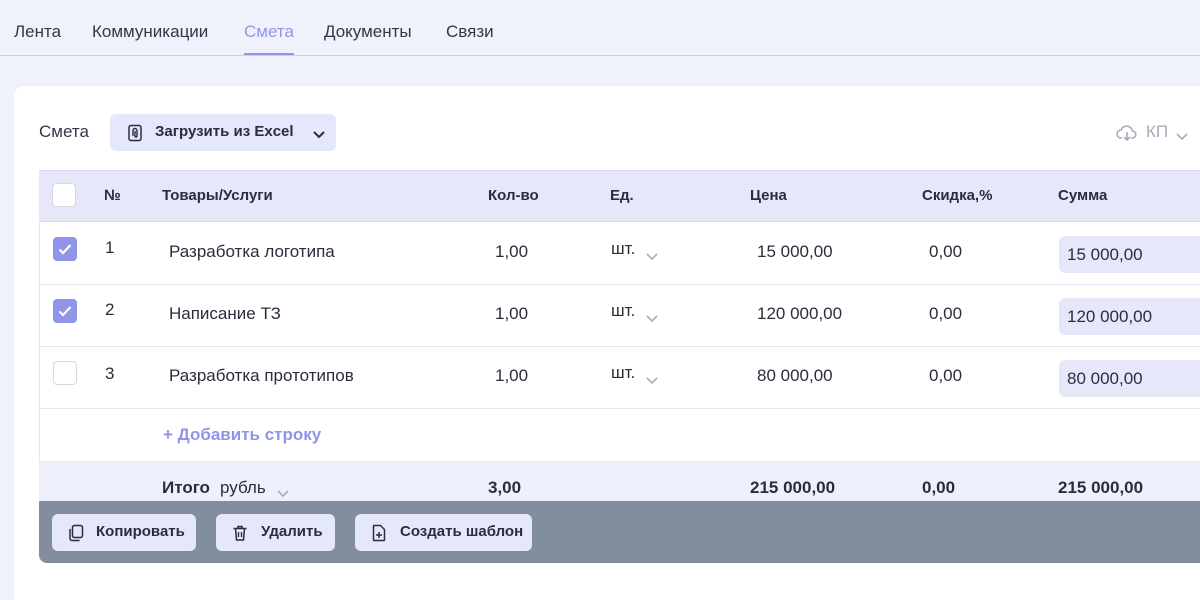 This screenshot has height=600, width=1200. Describe the element at coordinates (240, 535) in the screenshot. I see `trash-icon` at that location.